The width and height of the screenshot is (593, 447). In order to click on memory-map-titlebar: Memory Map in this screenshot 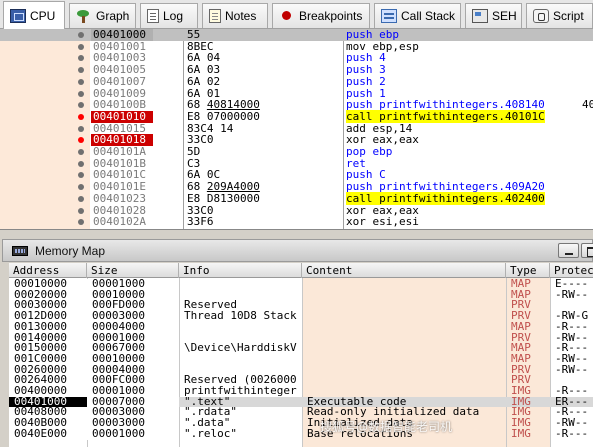, I will do `click(297, 250)`.